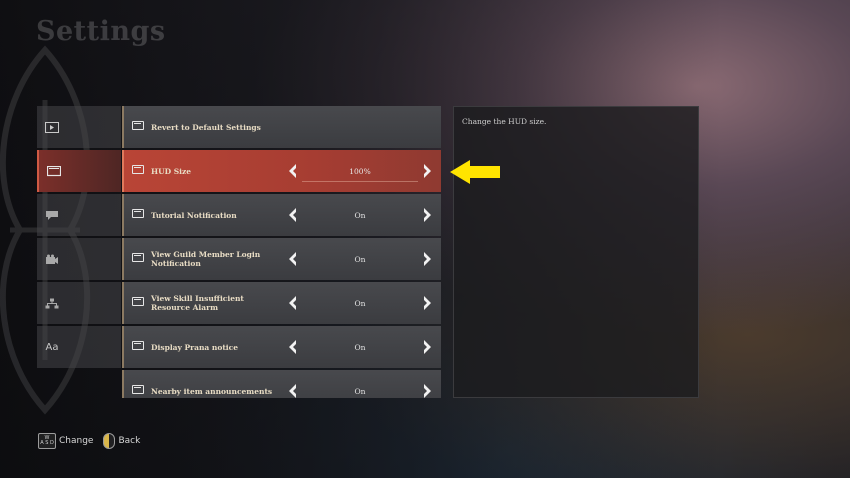 The width and height of the screenshot is (850, 478). Describe the element at coordinates (281, 384) in the screenshot. I see `option-nearby-item-announcements: Nearby item announcements On` at that location.